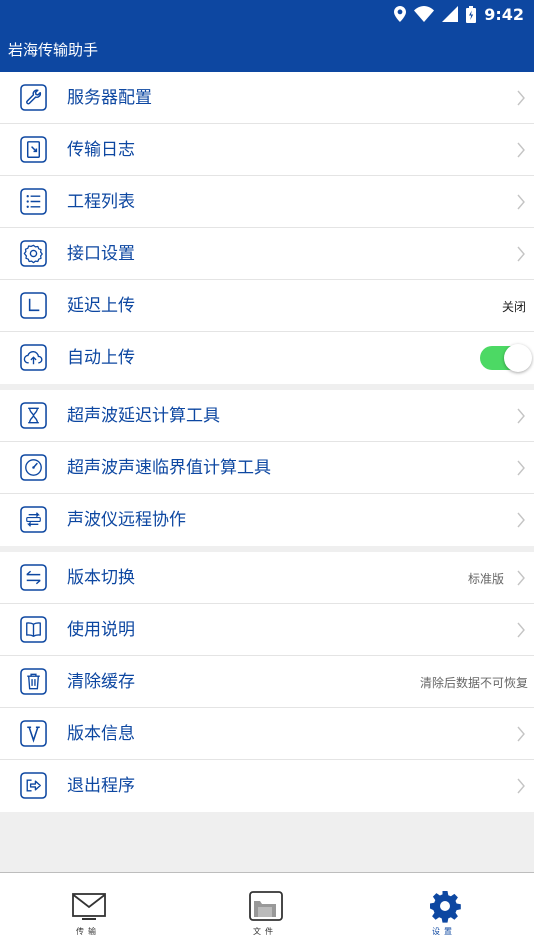 The height and width of the screenshot is (950, 534). What do you see at coordinates (101, 734) in the screenshot?
I see `version-info-label: 版本信息` at bounding box center [101, 734].